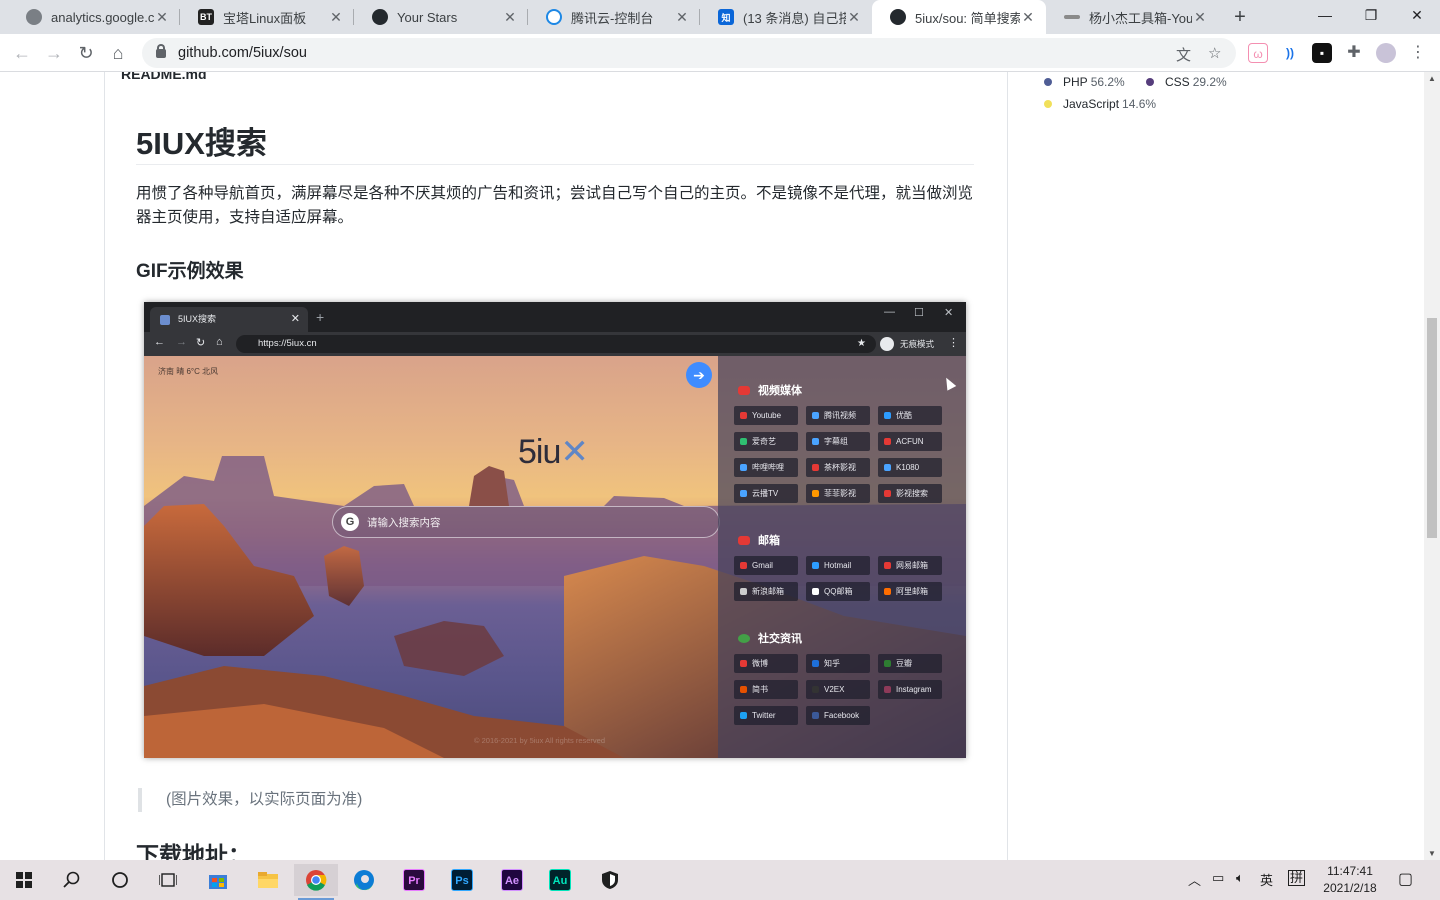 This screenshot has width=1440, height=900. I want to click on reload-button: ↻, so click(86, 53).